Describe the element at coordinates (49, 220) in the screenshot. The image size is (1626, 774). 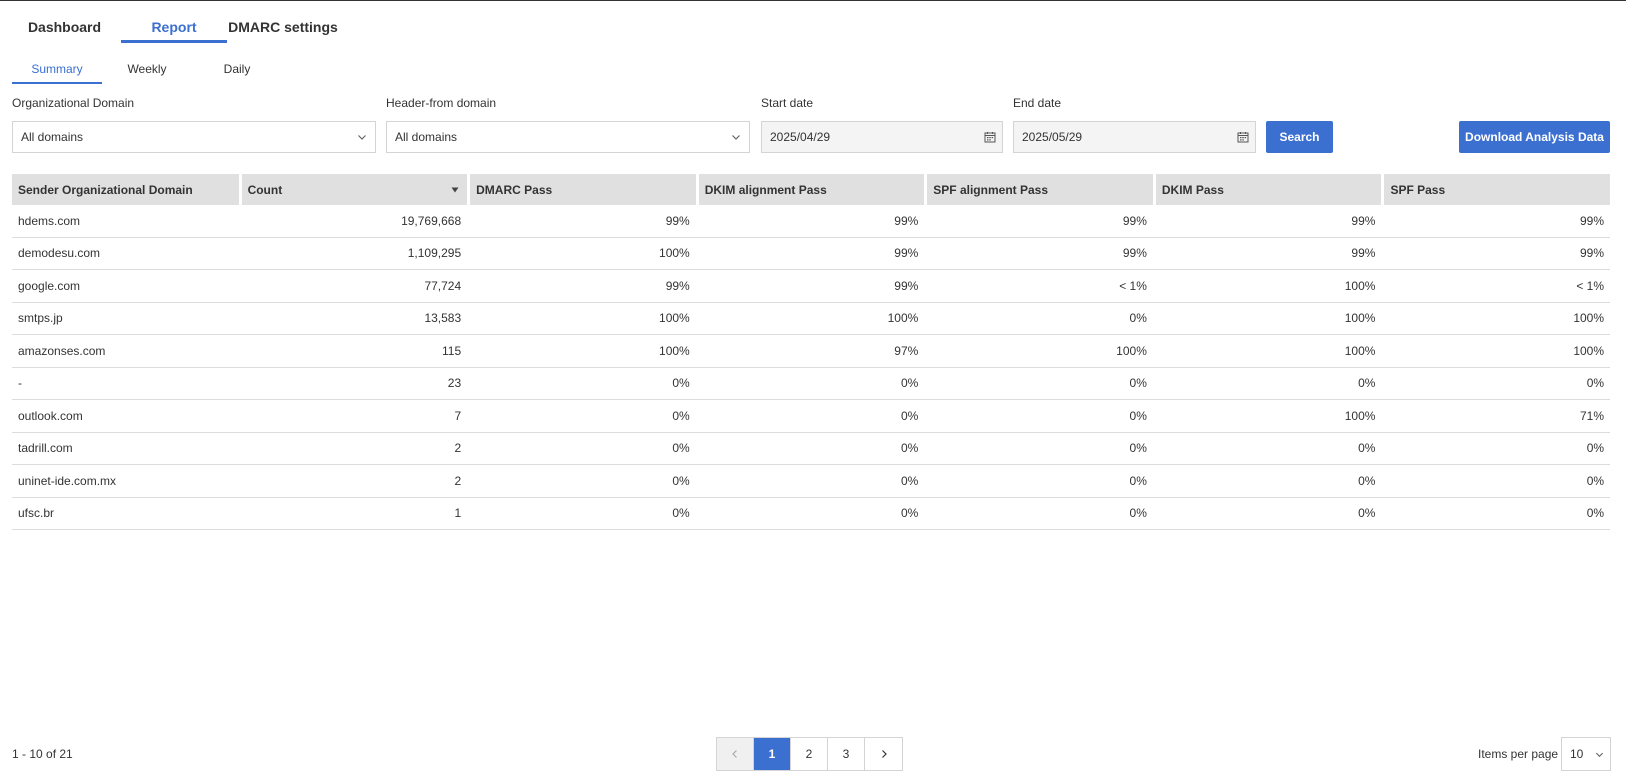
I see `cell-sender-domain: hdems.com` at that location.